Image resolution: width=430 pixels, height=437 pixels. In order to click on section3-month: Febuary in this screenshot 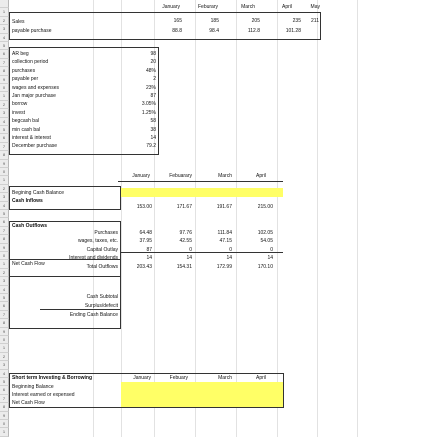, I will do `click(178, 378)`.